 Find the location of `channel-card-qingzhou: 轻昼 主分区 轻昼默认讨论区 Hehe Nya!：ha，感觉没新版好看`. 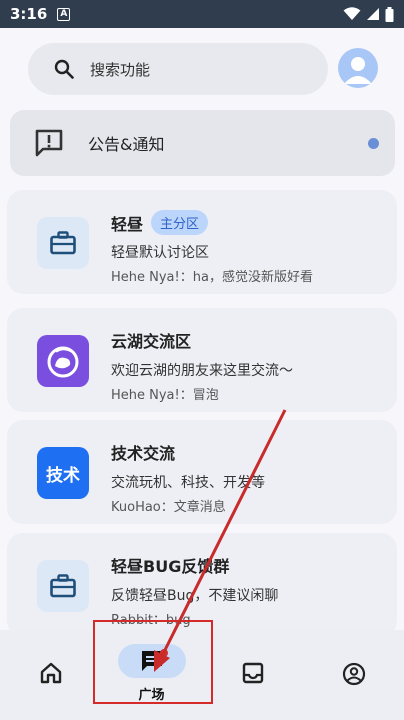

channel-card-qingzhou: 轻昼 主分区 轻昼默认讨论区 Hehe Nya!：ha，感觉没新版好看 is located at coordinates (202, 242).